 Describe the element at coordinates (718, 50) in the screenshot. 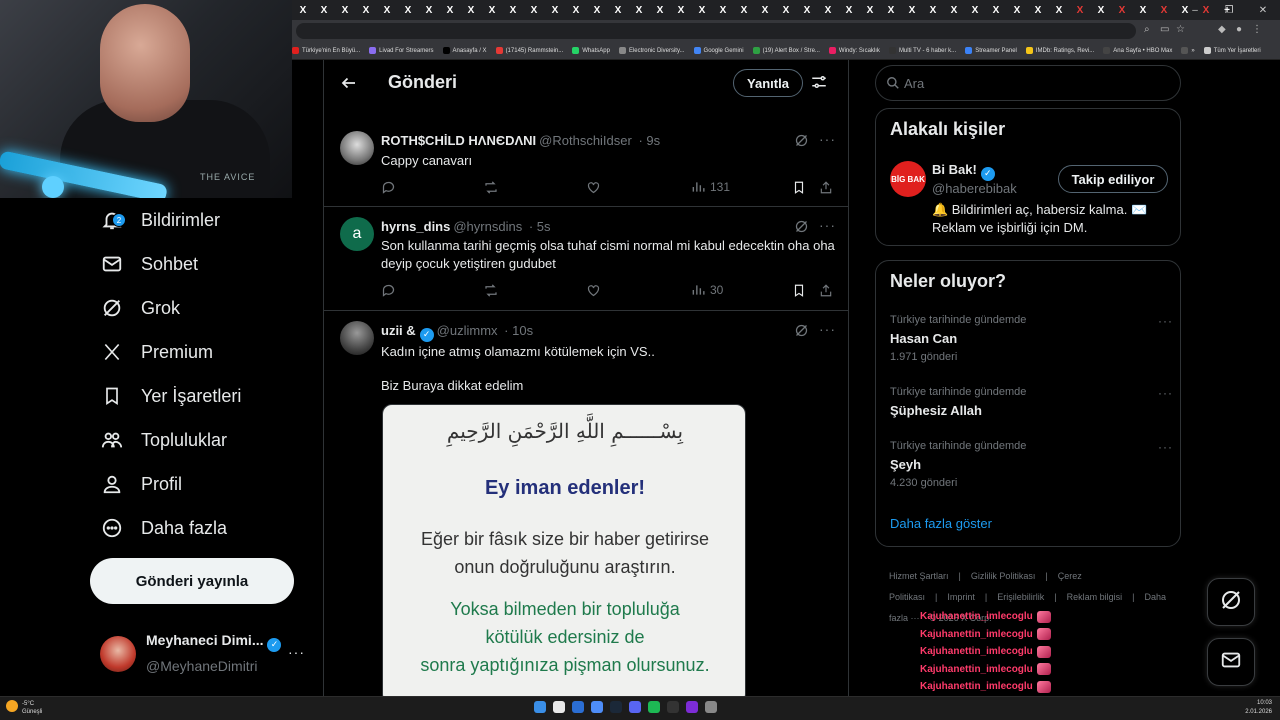

I see `bookmark-item: Google Gemini` at that location.